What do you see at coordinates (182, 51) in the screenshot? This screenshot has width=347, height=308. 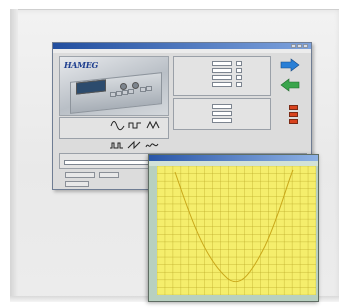 I see `menu-bar` at bounding box center [182, 51].